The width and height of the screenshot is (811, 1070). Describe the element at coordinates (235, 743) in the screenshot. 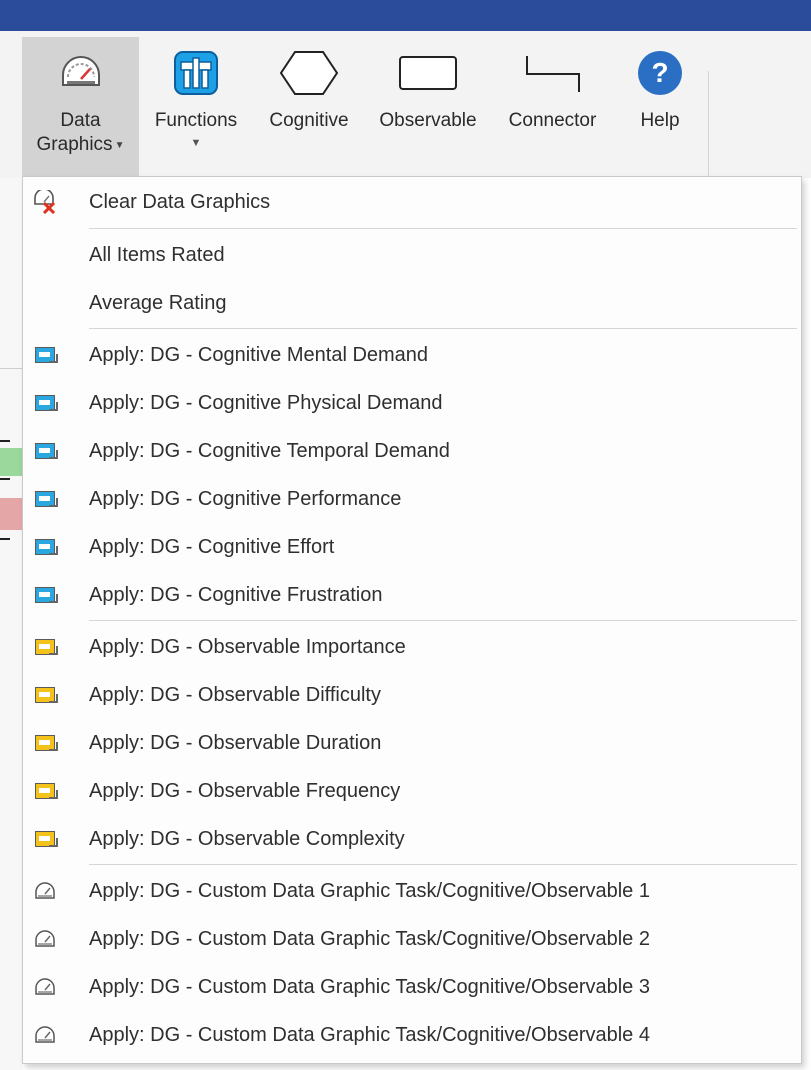

I see `menu-item-label: Apply: DG - Observable Duration` at that location.